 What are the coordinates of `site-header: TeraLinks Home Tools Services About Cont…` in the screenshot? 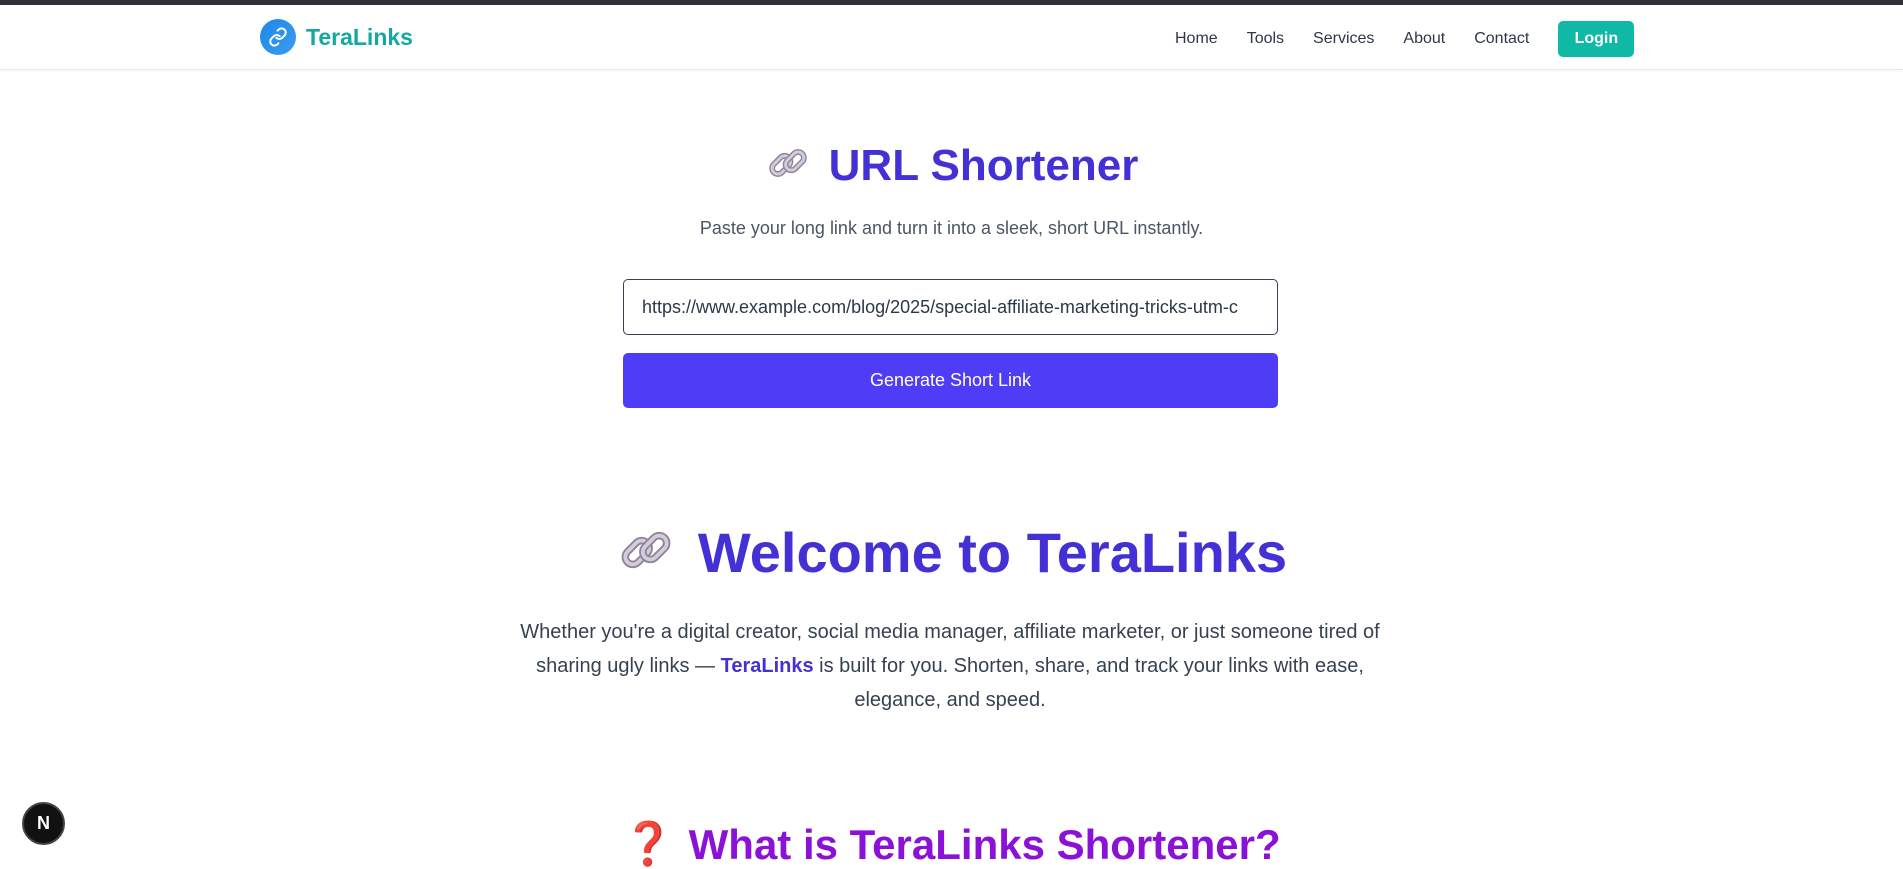 It's located at (951, 37).